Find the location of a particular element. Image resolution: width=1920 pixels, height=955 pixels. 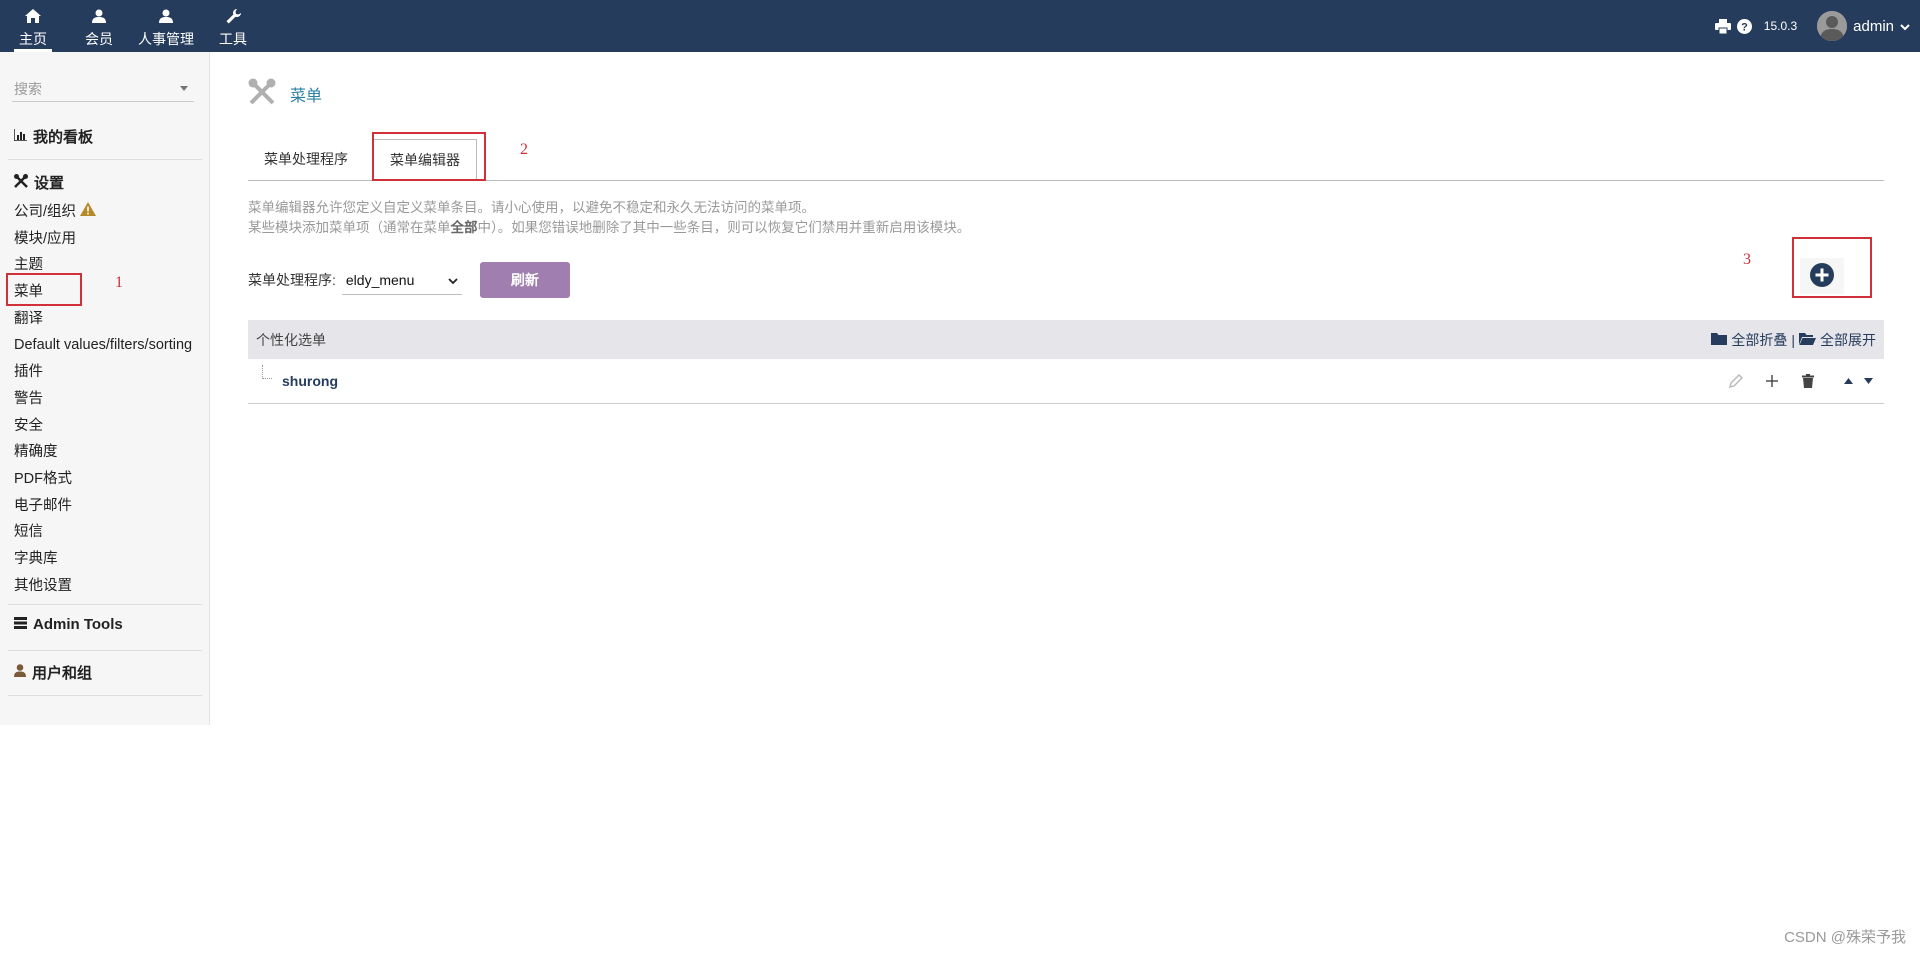

wrench-icon is located at coordinates (233, 16).